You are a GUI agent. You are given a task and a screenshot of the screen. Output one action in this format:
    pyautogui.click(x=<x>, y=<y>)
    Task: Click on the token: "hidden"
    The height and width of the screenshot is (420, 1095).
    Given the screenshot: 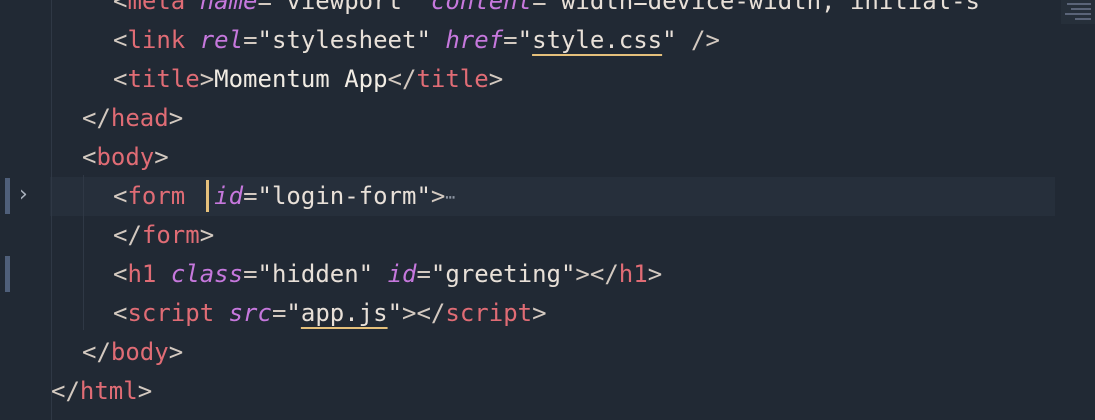 What is the action you would take?
    pyautogui.click(x=315, y=274)
    